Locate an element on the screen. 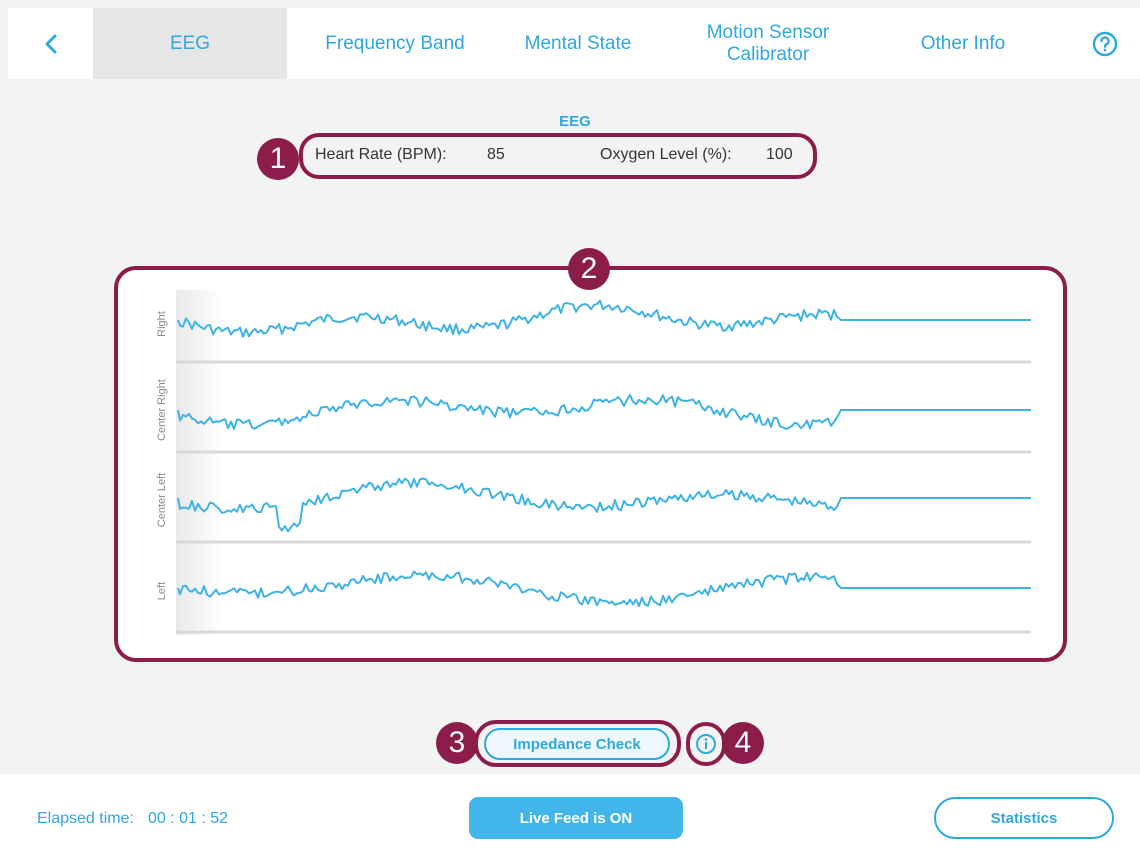 The height and width of the screenshot is (853, 1140). live-feed-button: Live Feed is ON is located at coordinates (576, 818).